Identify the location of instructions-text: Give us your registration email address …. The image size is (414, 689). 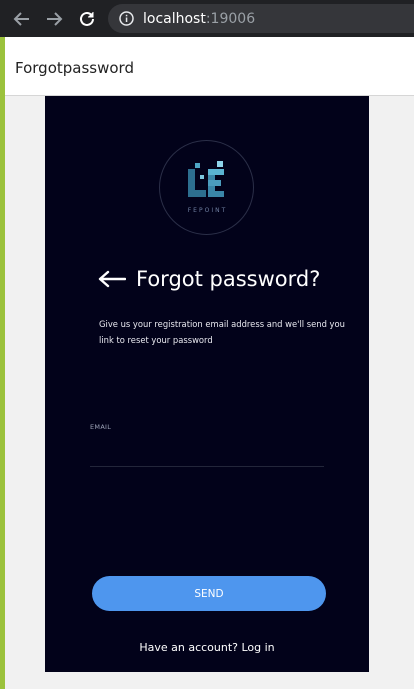
(222, 332).